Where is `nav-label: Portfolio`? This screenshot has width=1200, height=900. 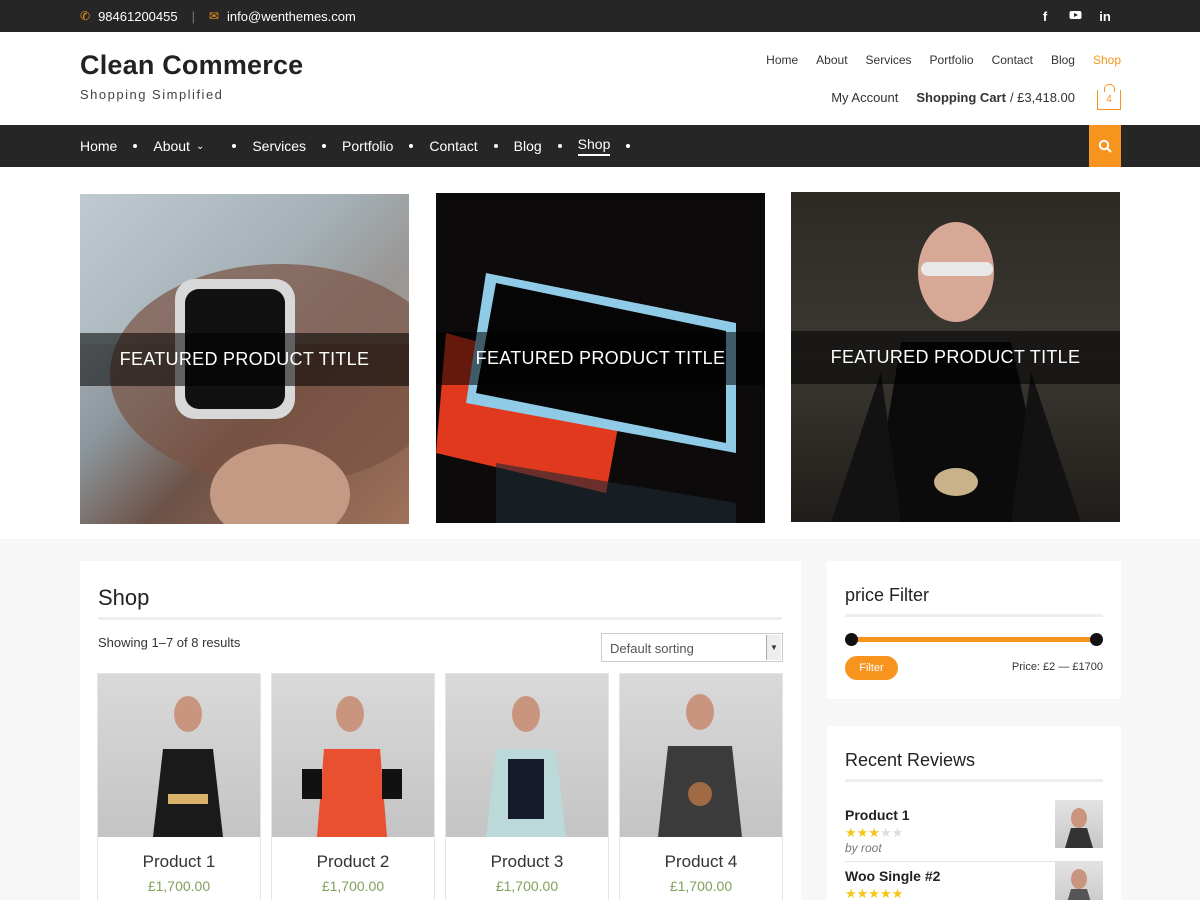 nav-label: Portfolio is located at coordinates (368, 146).